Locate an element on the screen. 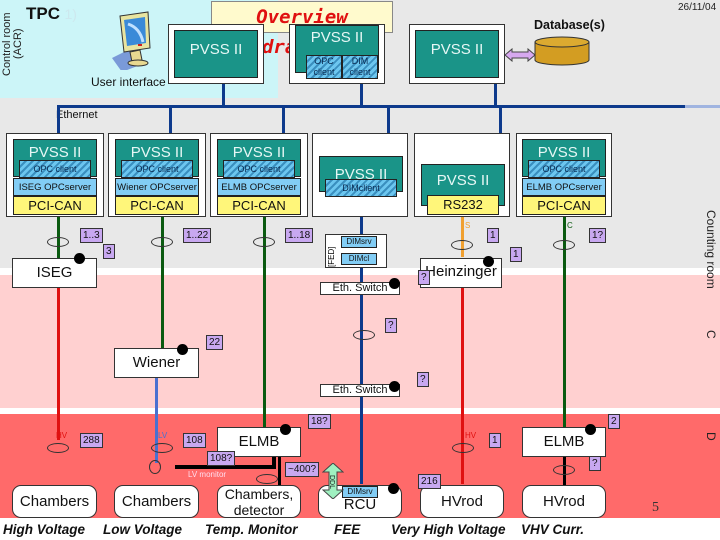 This screenshot has height=540, width=720. tag-lvmon: 108? is located at coordinates (221, 458).